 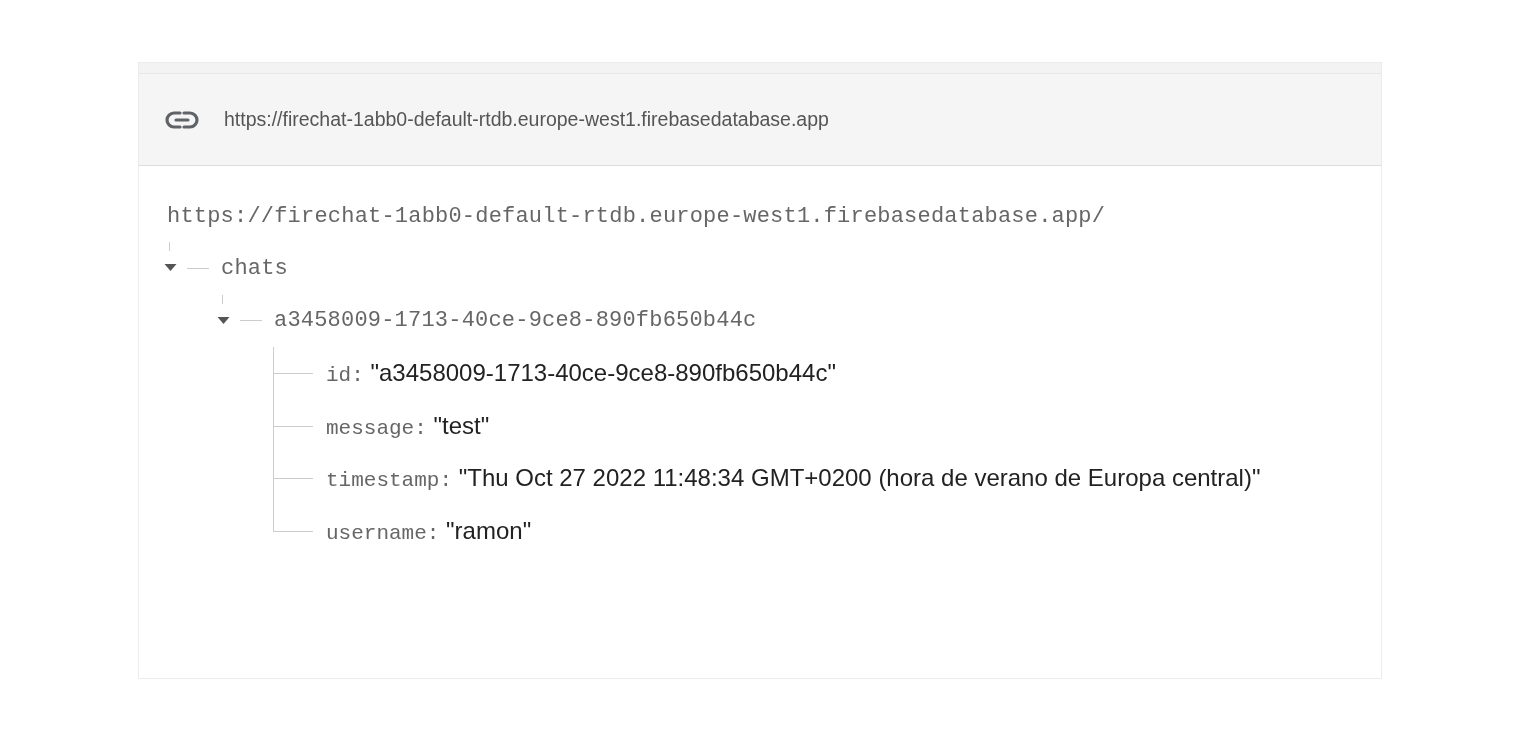 What do you see at coordinates (408, 425) in the screenshot?
I see `field-entry: message: "test"` at bounding box center [408, 425].